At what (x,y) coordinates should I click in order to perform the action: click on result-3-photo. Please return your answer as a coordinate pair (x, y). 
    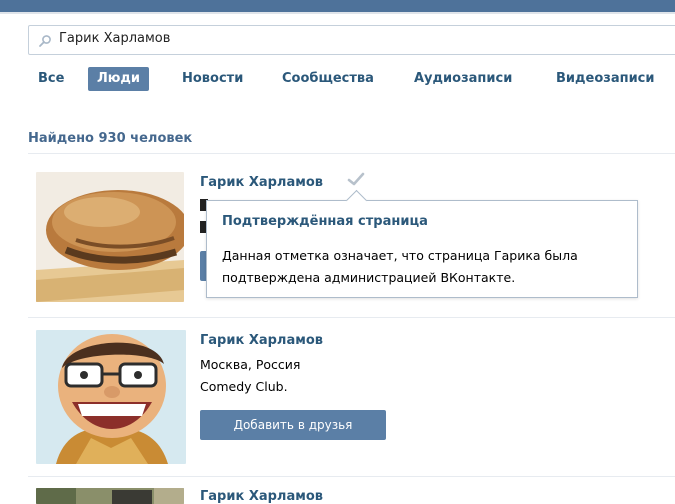
    Looking at the image, I should click on (110, 496).